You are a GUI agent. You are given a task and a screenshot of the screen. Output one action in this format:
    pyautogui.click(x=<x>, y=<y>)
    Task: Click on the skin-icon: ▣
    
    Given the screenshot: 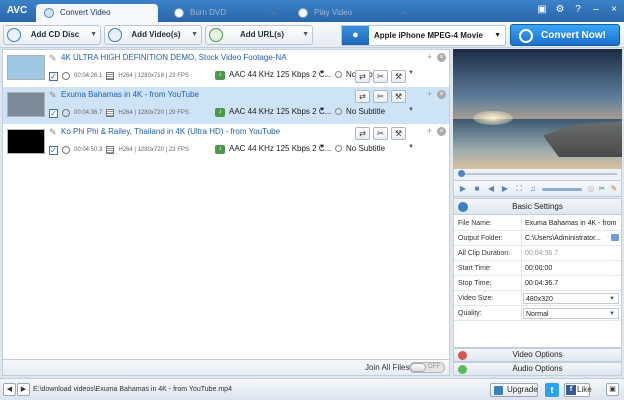 What is the action you would take?
    pyautogui.click(x=542, y=10)
    